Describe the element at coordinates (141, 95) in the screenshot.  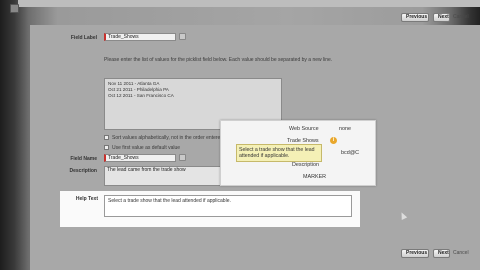
I see `picklist-value: Oct 12 2011 - San Francisco CA` at that location.